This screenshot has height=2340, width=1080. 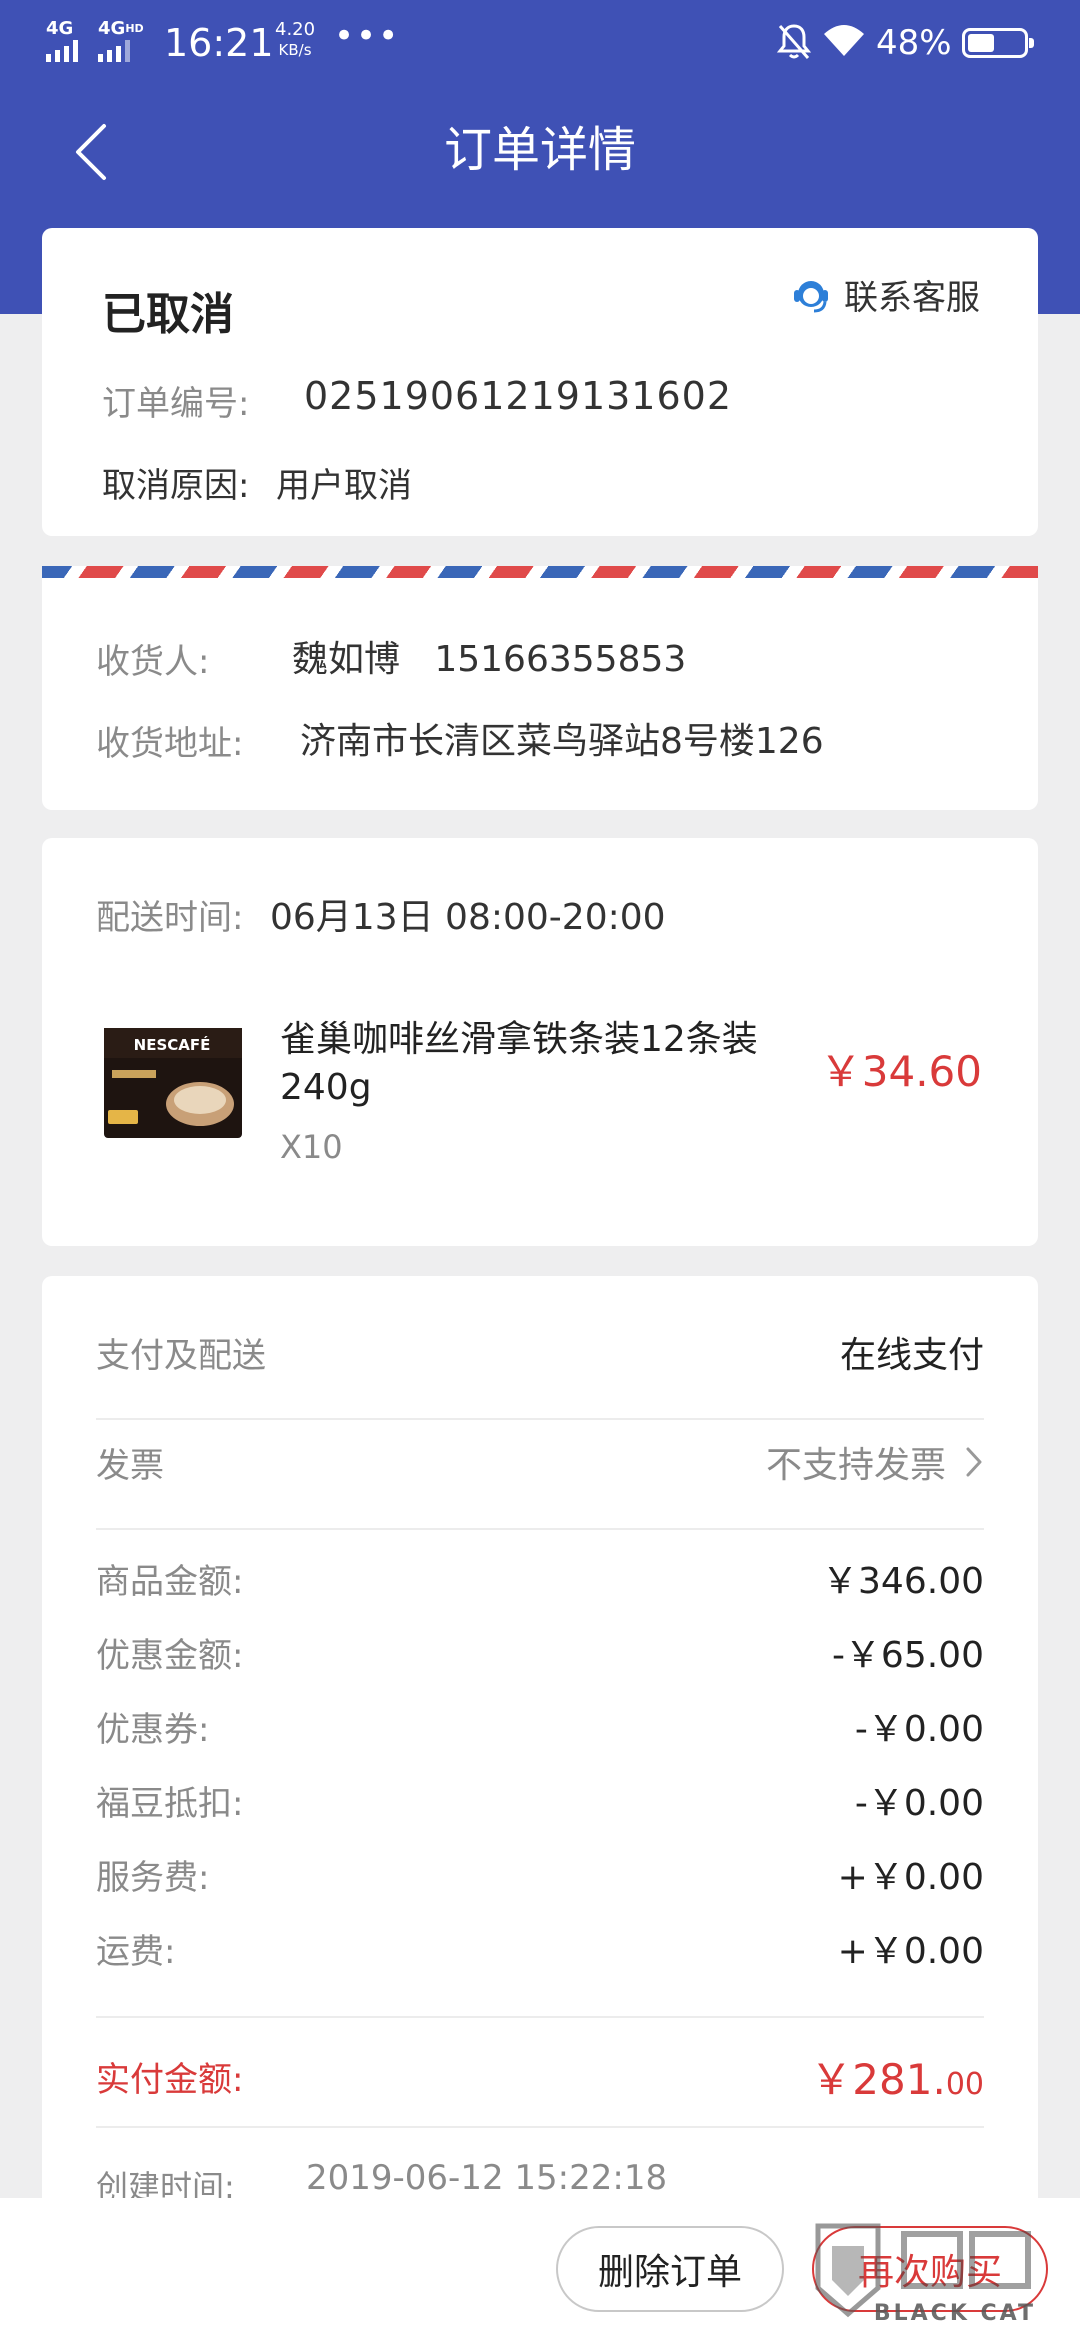 What do you see at coordinates (60, 28) in the screenshot?
I see `network-type-1: 4G` at bounding box center [60, 28].